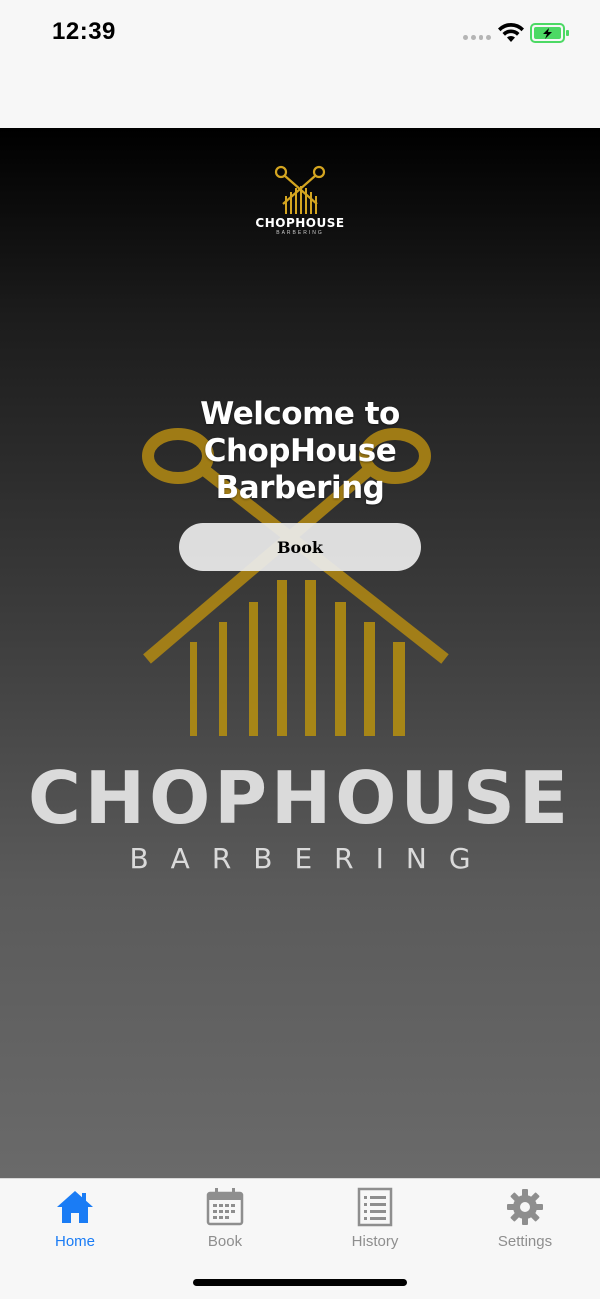 The height and width of the screenshot is (1299, 600). I want to click on tab-book: Book, so click(225, 1219).